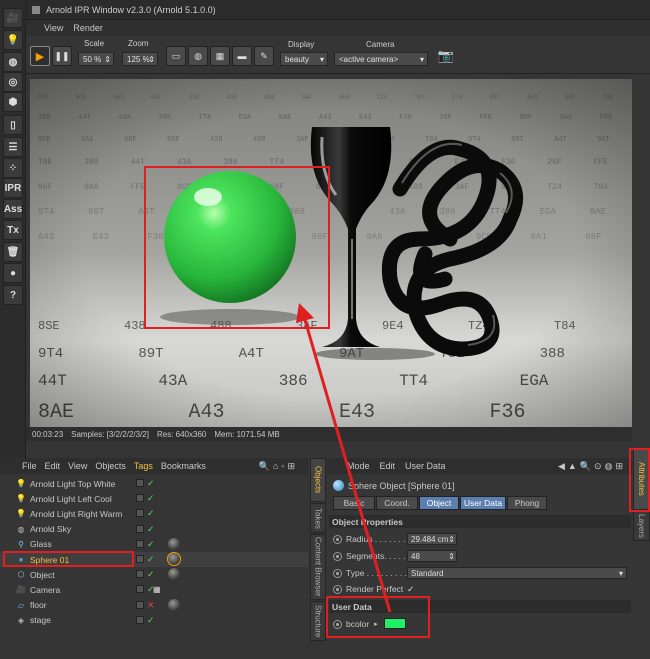 Image resolution: width=650 pixels, height=659 pixels. Describe the element at coordinates (527, 503) in the screenshot. I see `tab-phong: Phong` at that location.